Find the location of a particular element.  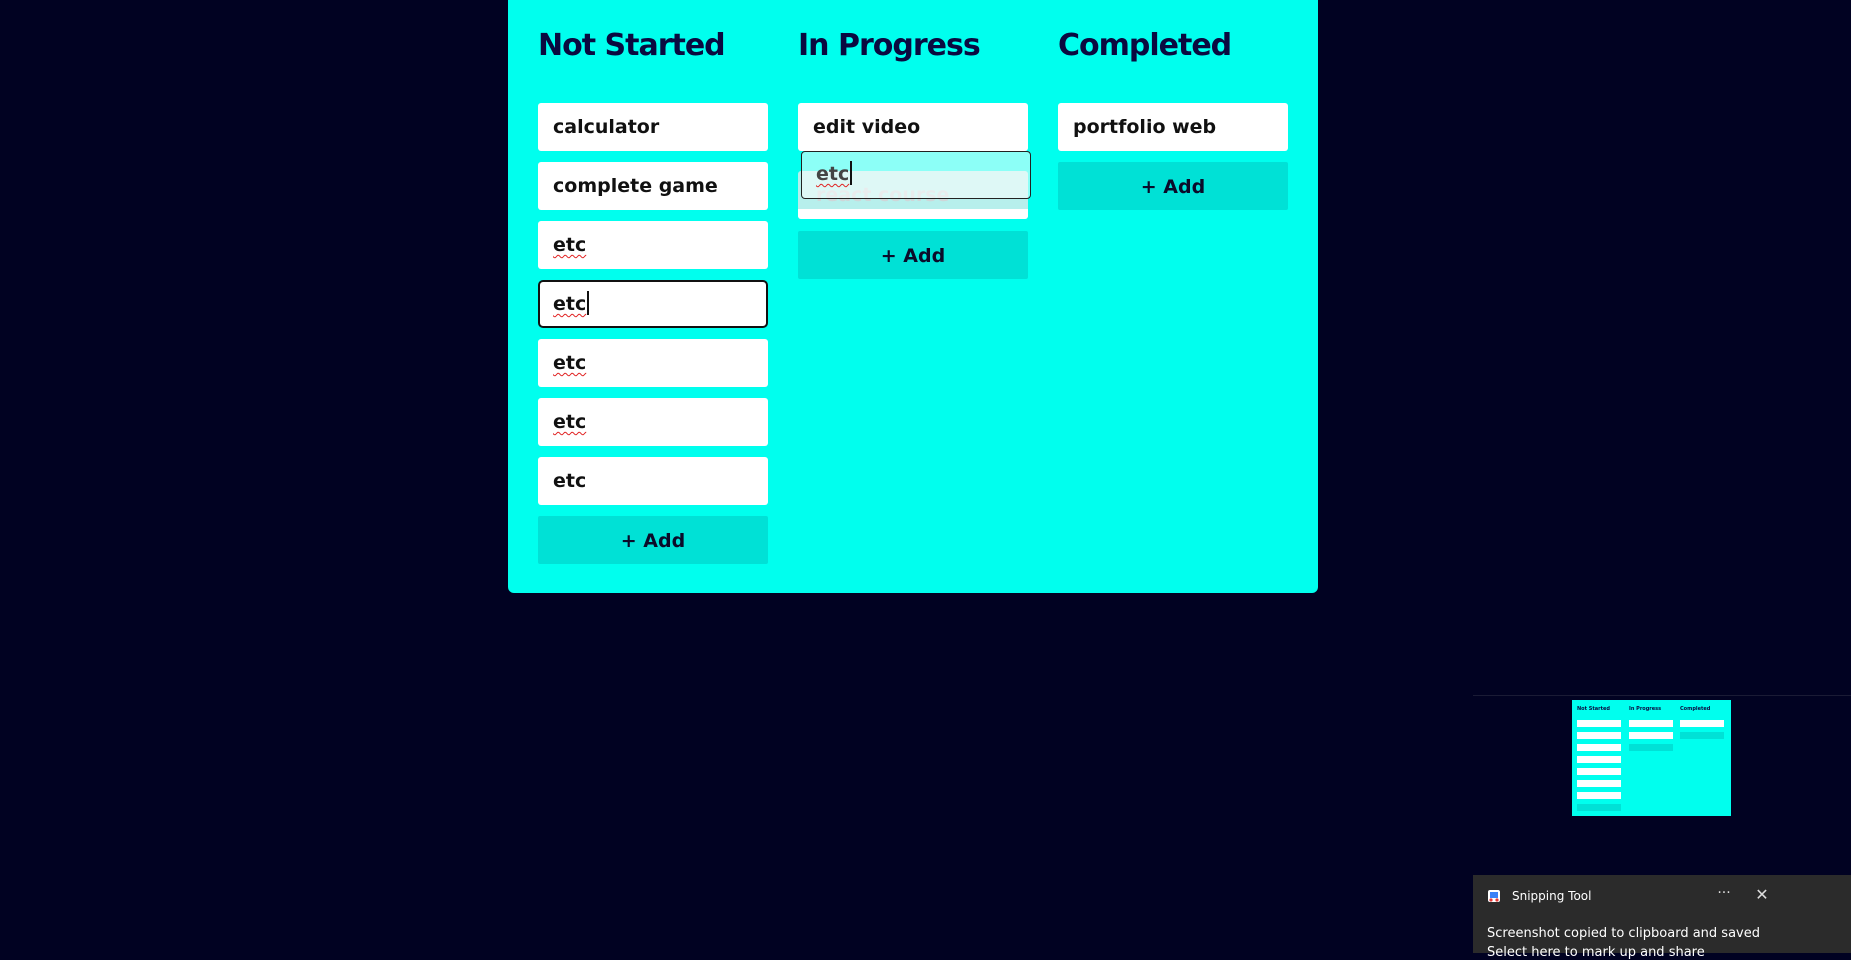

column-title: Not Started is located at coordinates (632, 45).